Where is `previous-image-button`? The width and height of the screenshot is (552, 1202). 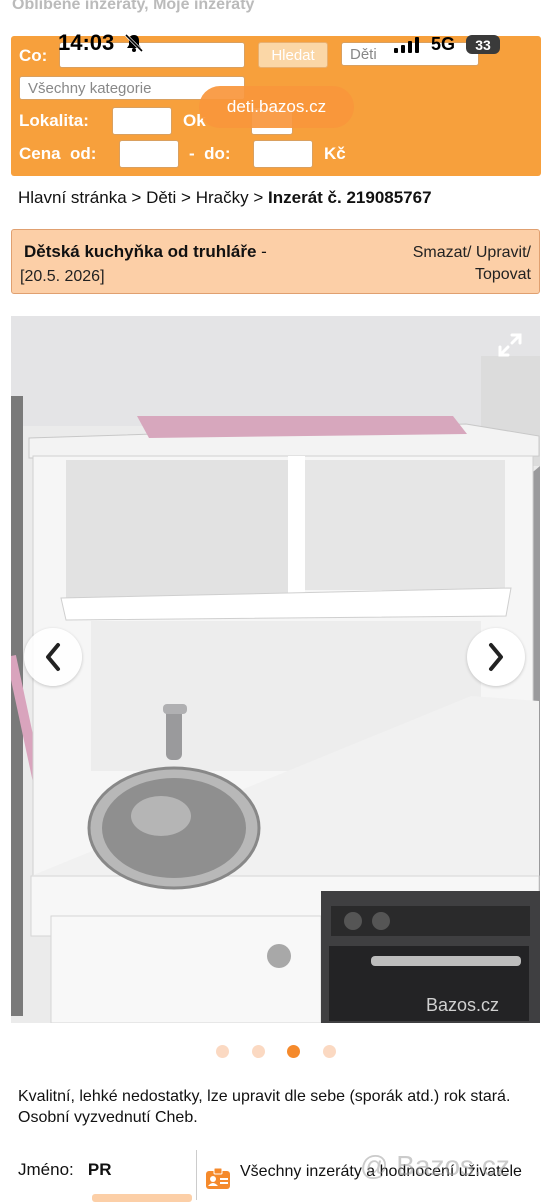 previous-image-button is located at coordinates (53, 657).